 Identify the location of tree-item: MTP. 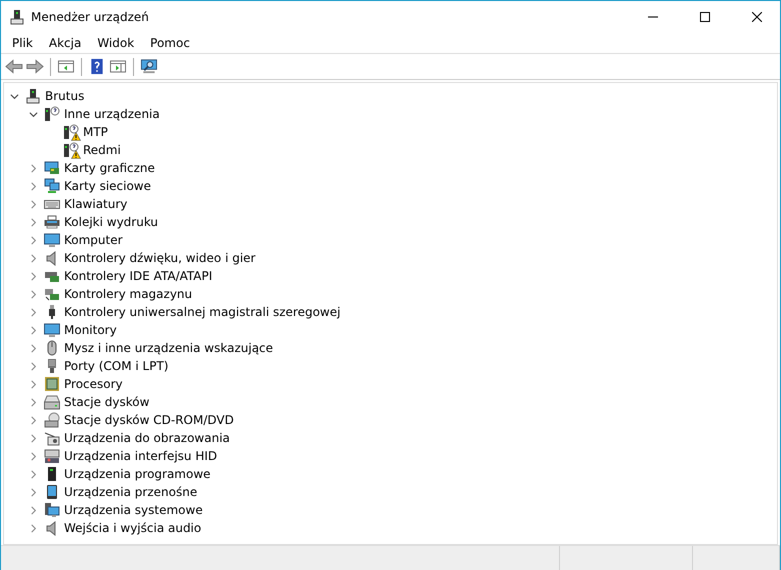
(95, 132).